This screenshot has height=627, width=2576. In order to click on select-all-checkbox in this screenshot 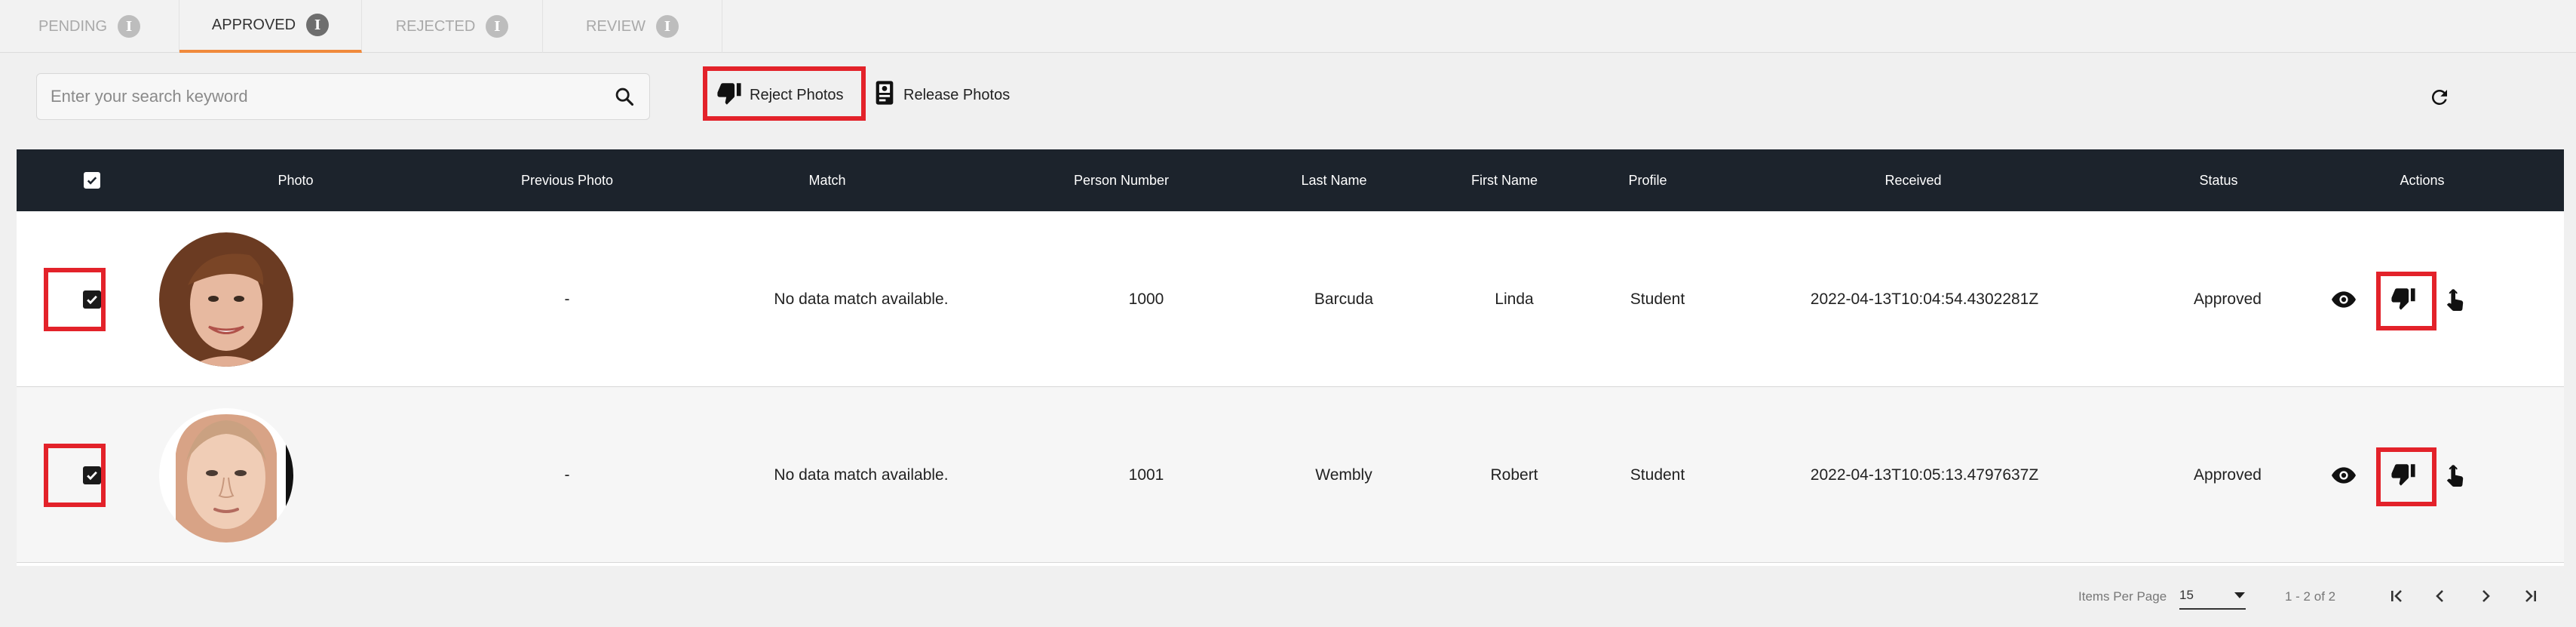, I will do `click(92, 180)`.